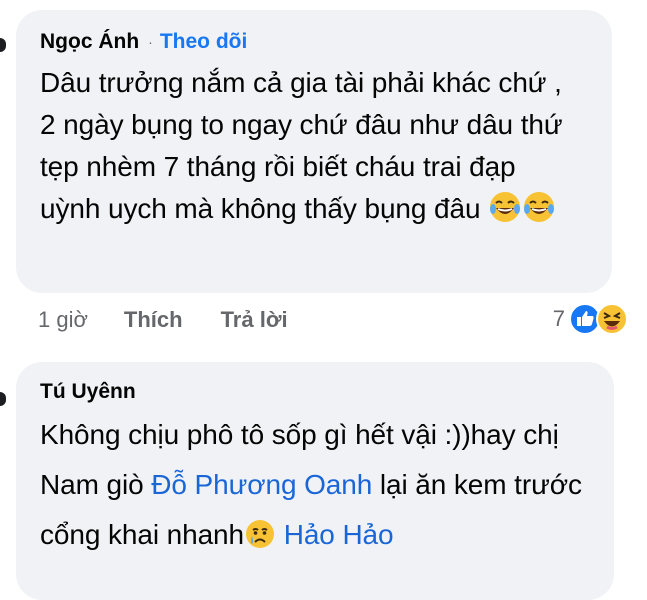 The width and height of the screenshot is (647, 600). What do you see at coordinates (261, 484) in the screenshot?
I see `mention-link: Đỗ Phương Oanh` at bounding box center [261, 484].